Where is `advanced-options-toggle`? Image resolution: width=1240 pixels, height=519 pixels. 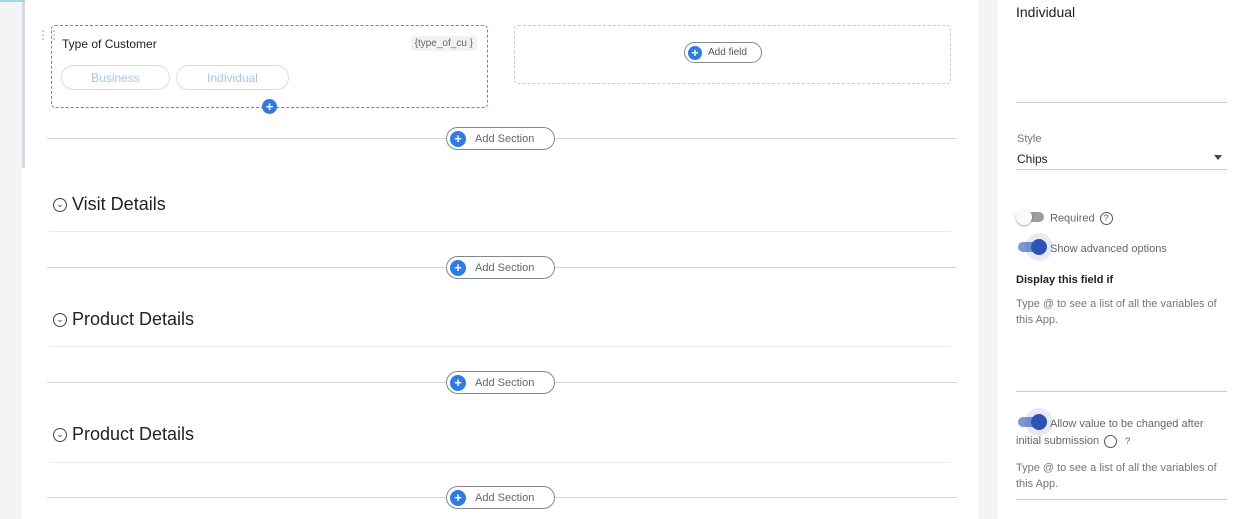
advanced-options-toggle is located at coordinates (1031, 247).